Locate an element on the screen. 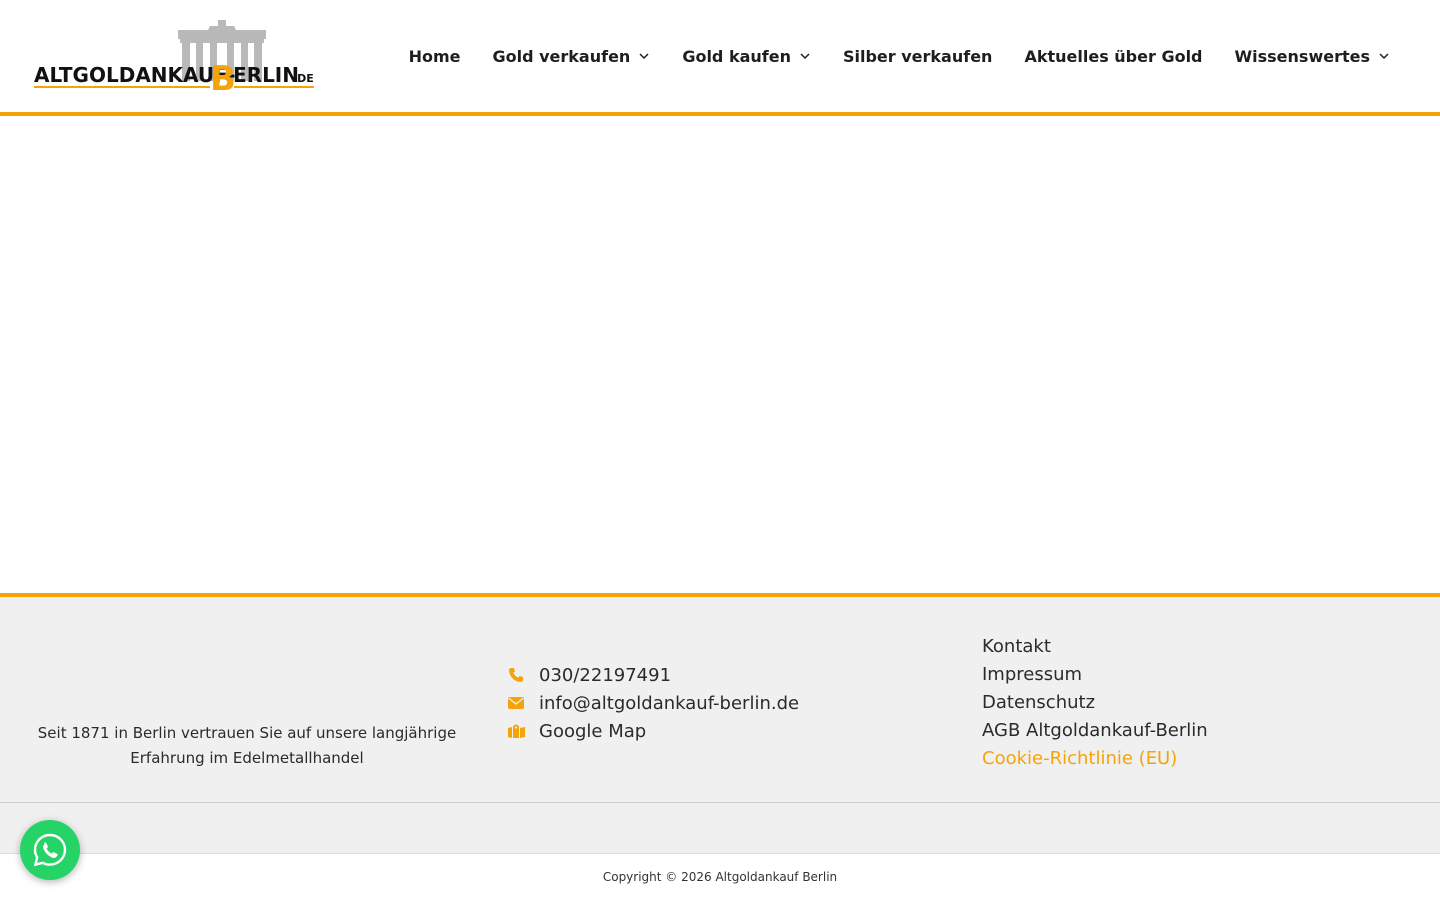  whatsapp-chat-button is located at coordinates (50, 850).